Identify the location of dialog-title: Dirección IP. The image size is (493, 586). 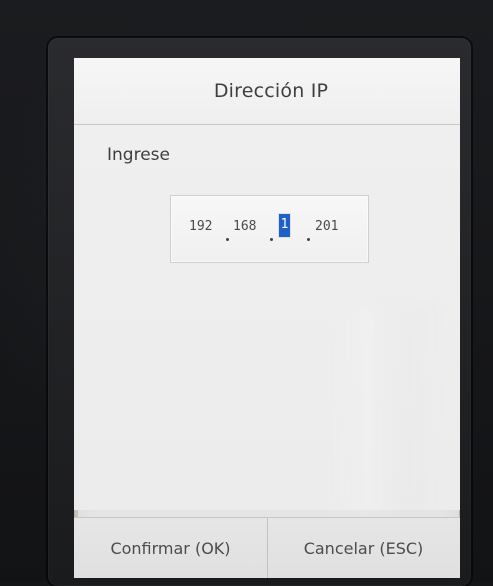
(271, 91).